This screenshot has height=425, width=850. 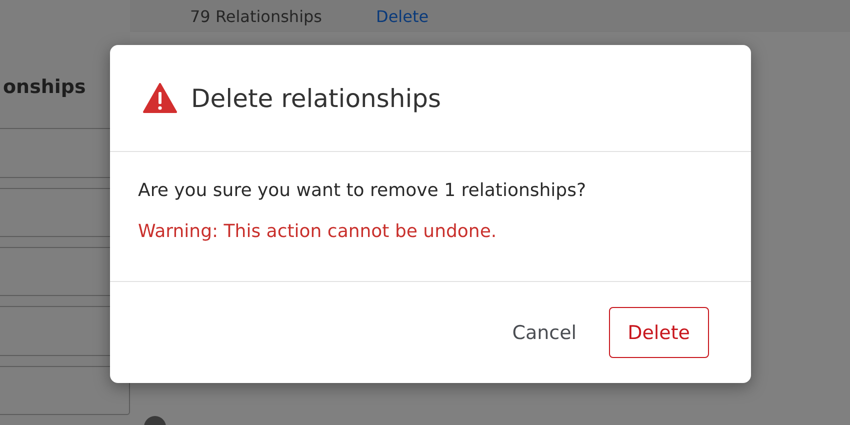 I want to click on confirm-message: Are you sure you want to remove 1 relationships?, so click(x=363, y=190).